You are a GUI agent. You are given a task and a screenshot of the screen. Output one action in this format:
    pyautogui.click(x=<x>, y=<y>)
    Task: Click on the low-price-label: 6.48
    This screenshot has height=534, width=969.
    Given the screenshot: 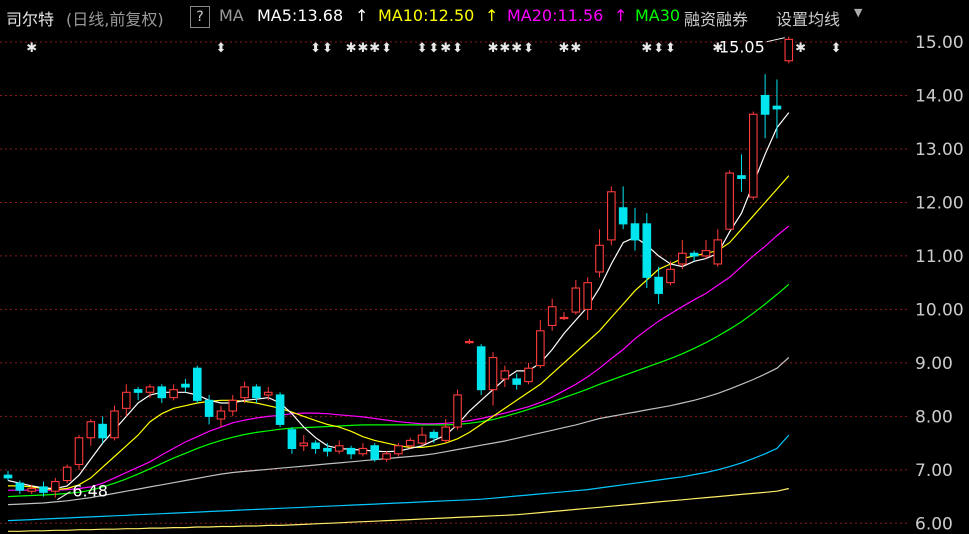 What is the action you would take?
    pyautogui.click(x=90, y=491)
    